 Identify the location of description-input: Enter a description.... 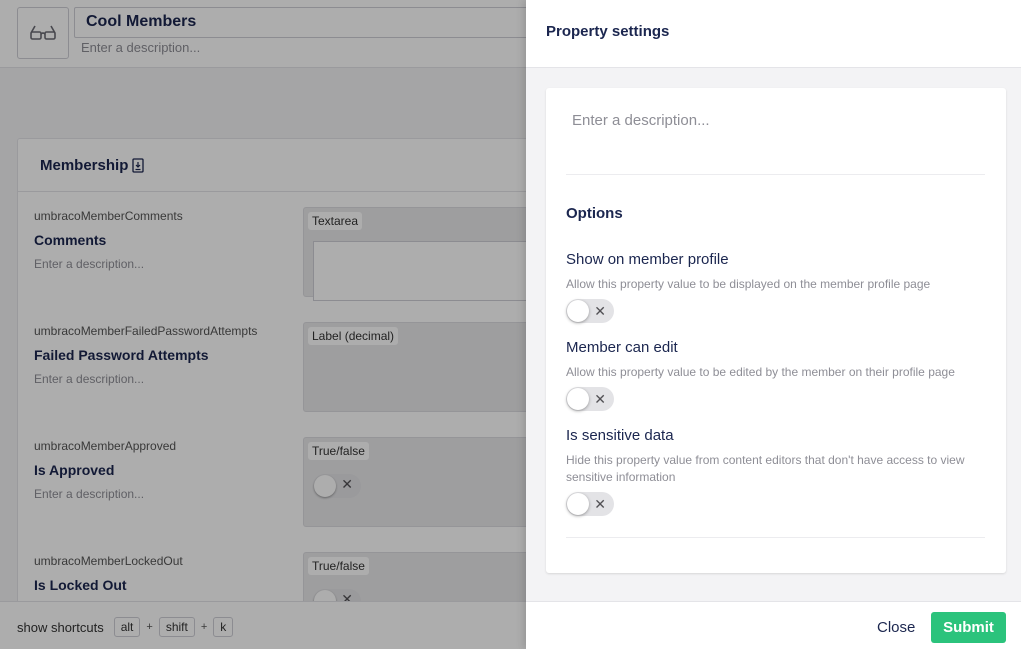
(641, 120).